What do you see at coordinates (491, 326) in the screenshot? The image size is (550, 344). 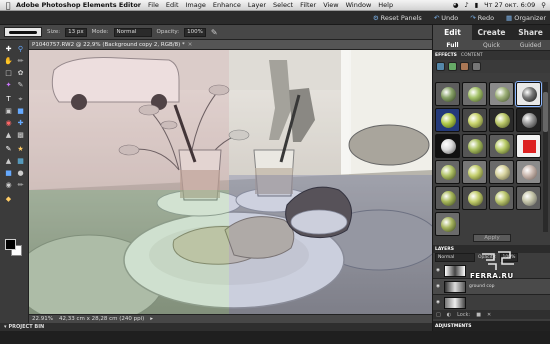 I see `adjustments-panel-header: ADJUSTMENTS` at bounding box center [491, 326].